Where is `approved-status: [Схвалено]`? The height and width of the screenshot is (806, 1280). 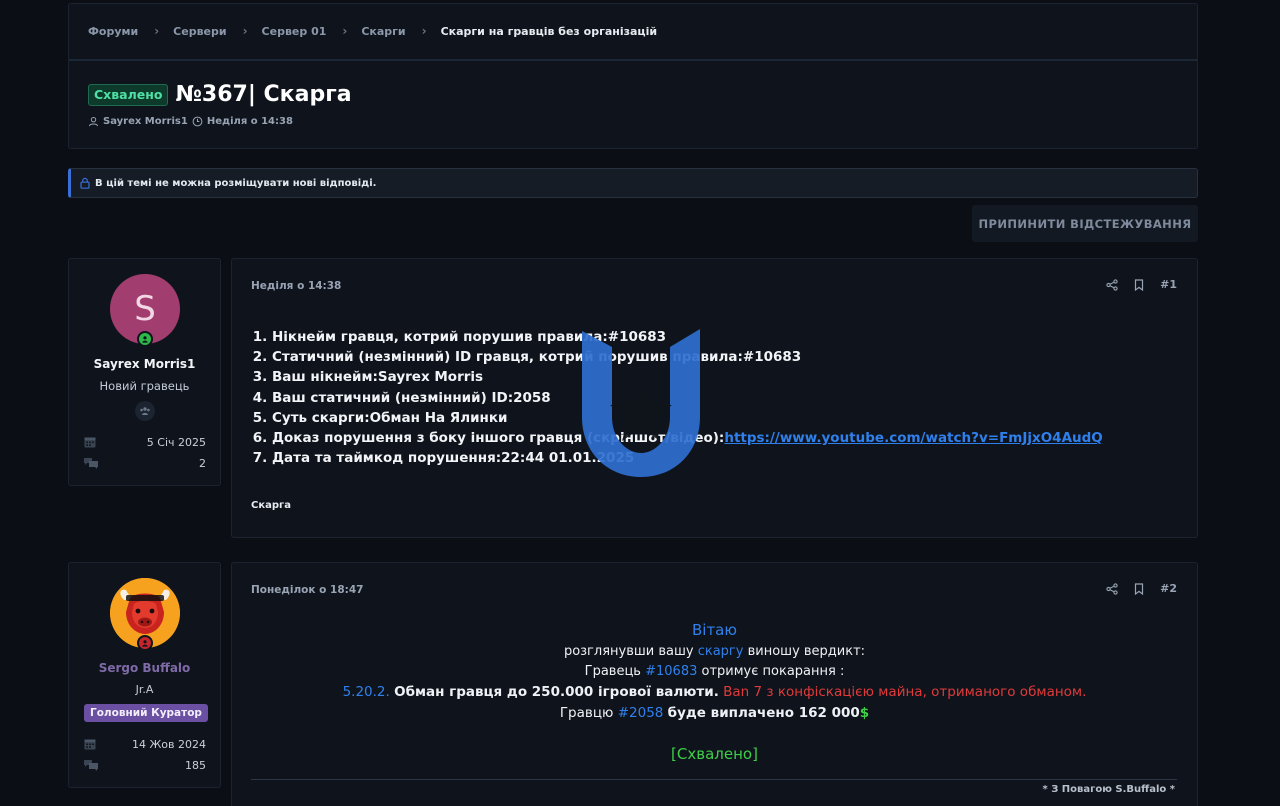
approved-status: [Схвалено] is located at coordinates (714, 754).